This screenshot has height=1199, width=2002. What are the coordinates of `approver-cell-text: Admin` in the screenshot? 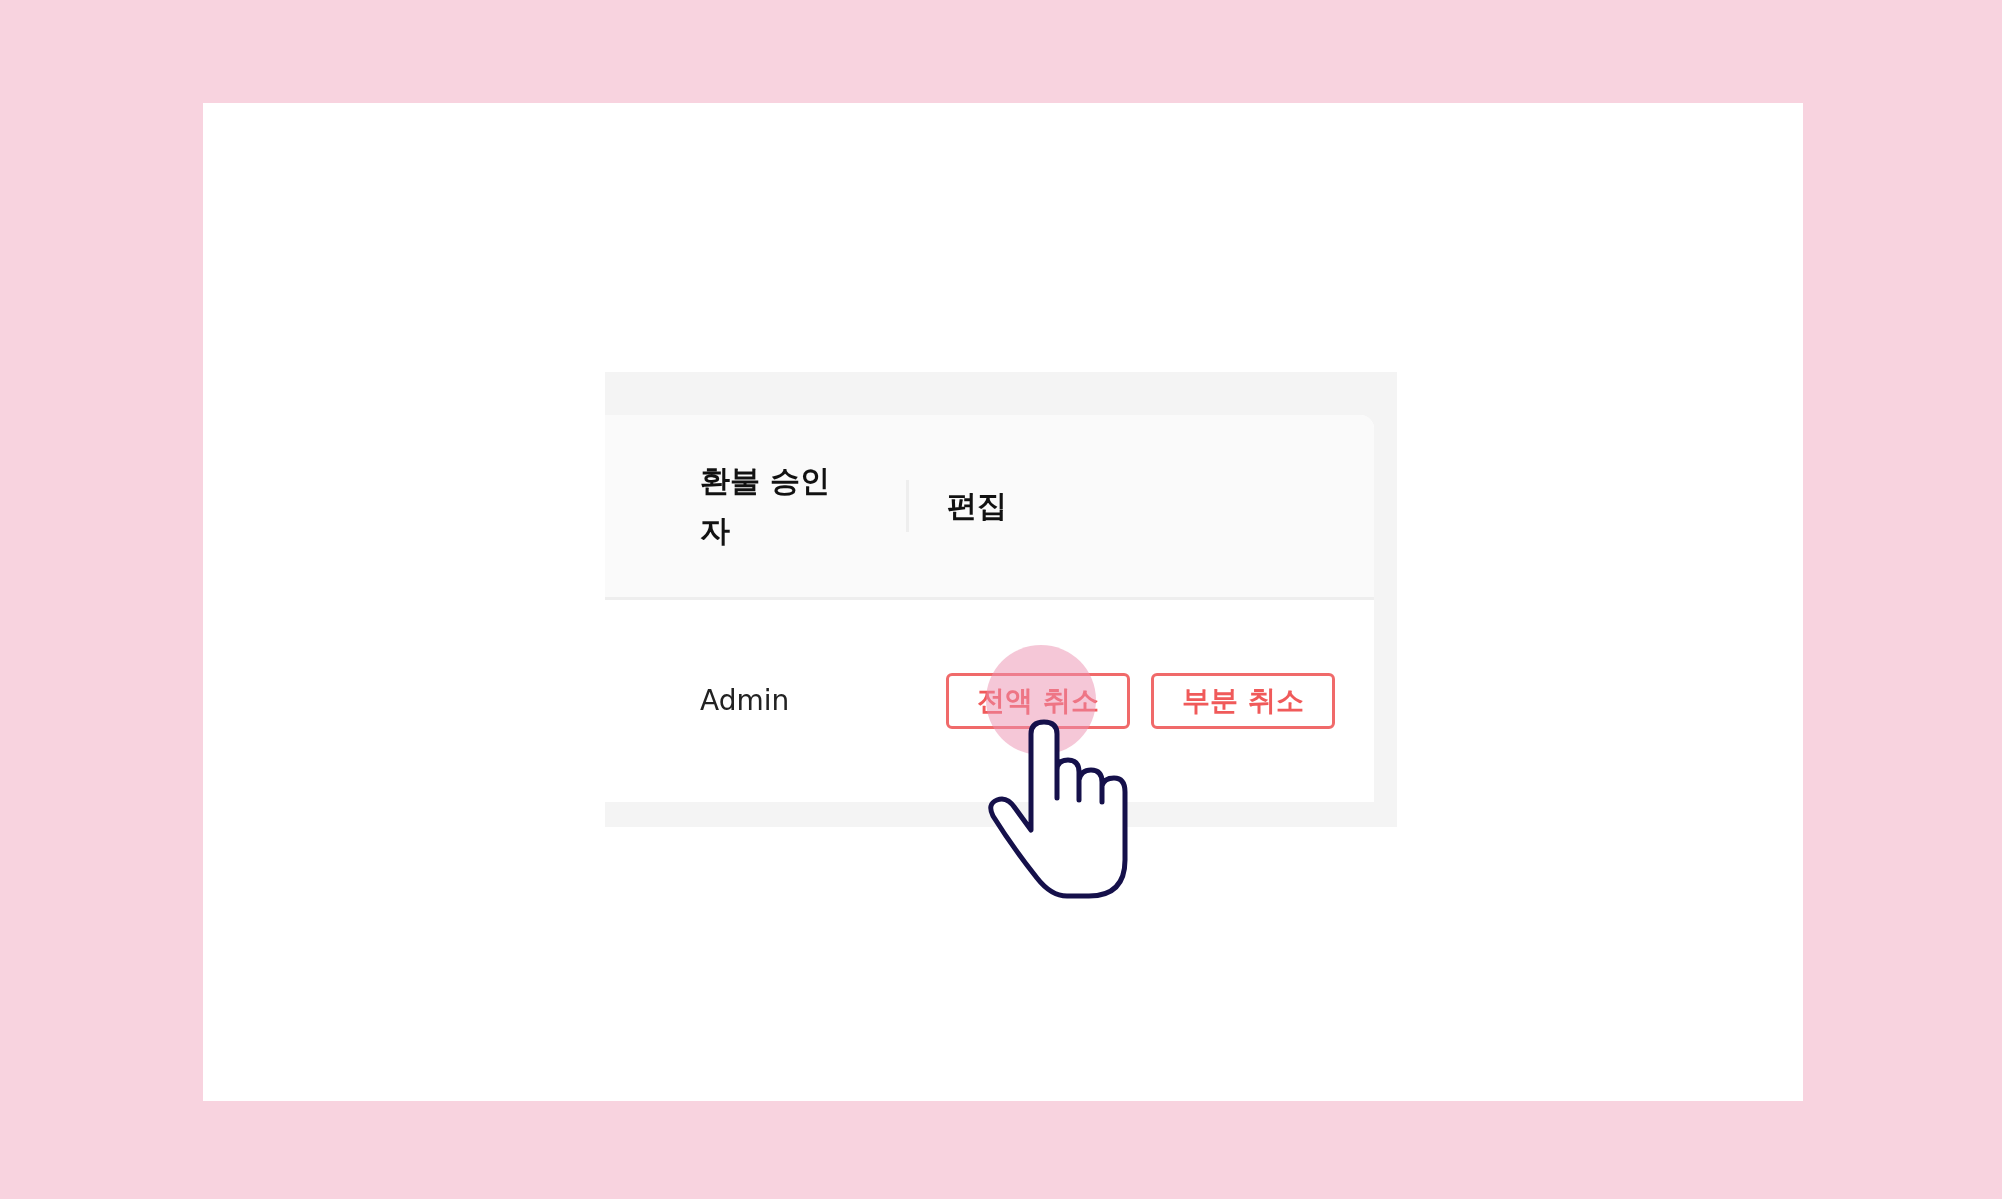 It's located at (745, 701).